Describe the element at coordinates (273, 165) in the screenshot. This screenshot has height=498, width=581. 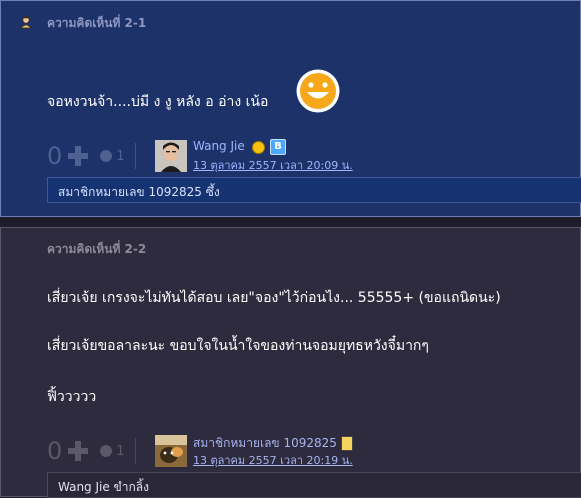
I see `post-time: 13 ตุลาคม 2557 เวลา 20:09 น.` at that location.